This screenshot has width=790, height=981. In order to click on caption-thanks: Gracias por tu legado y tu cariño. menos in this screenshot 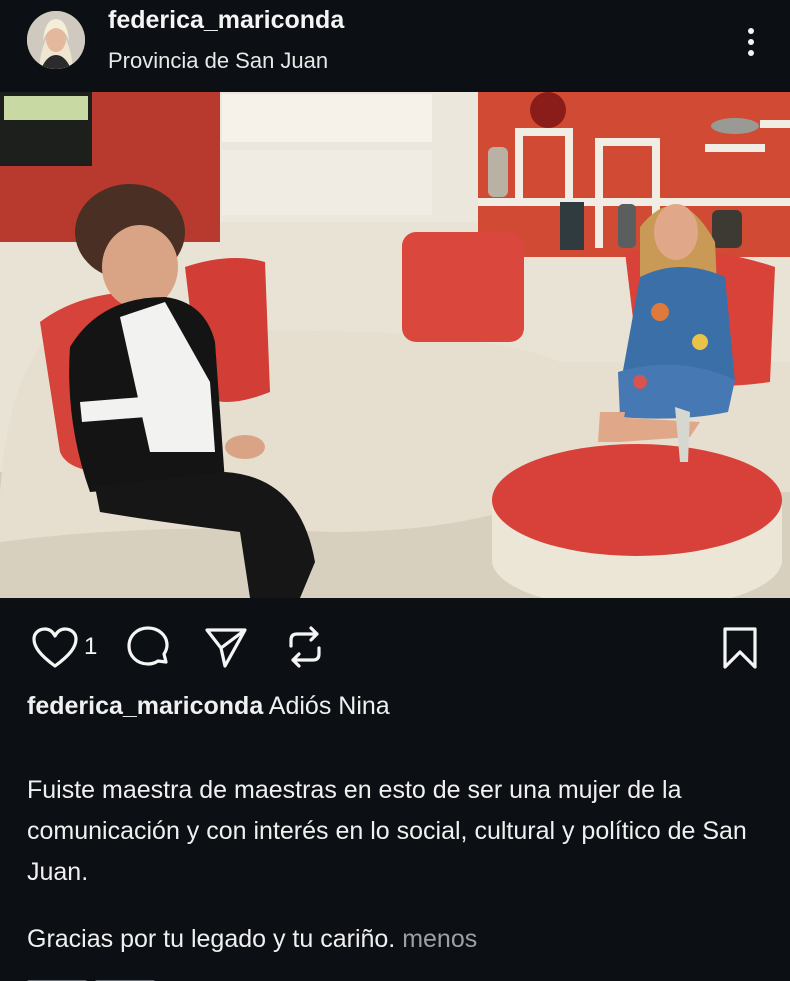, I will do `click(252, 939)`.